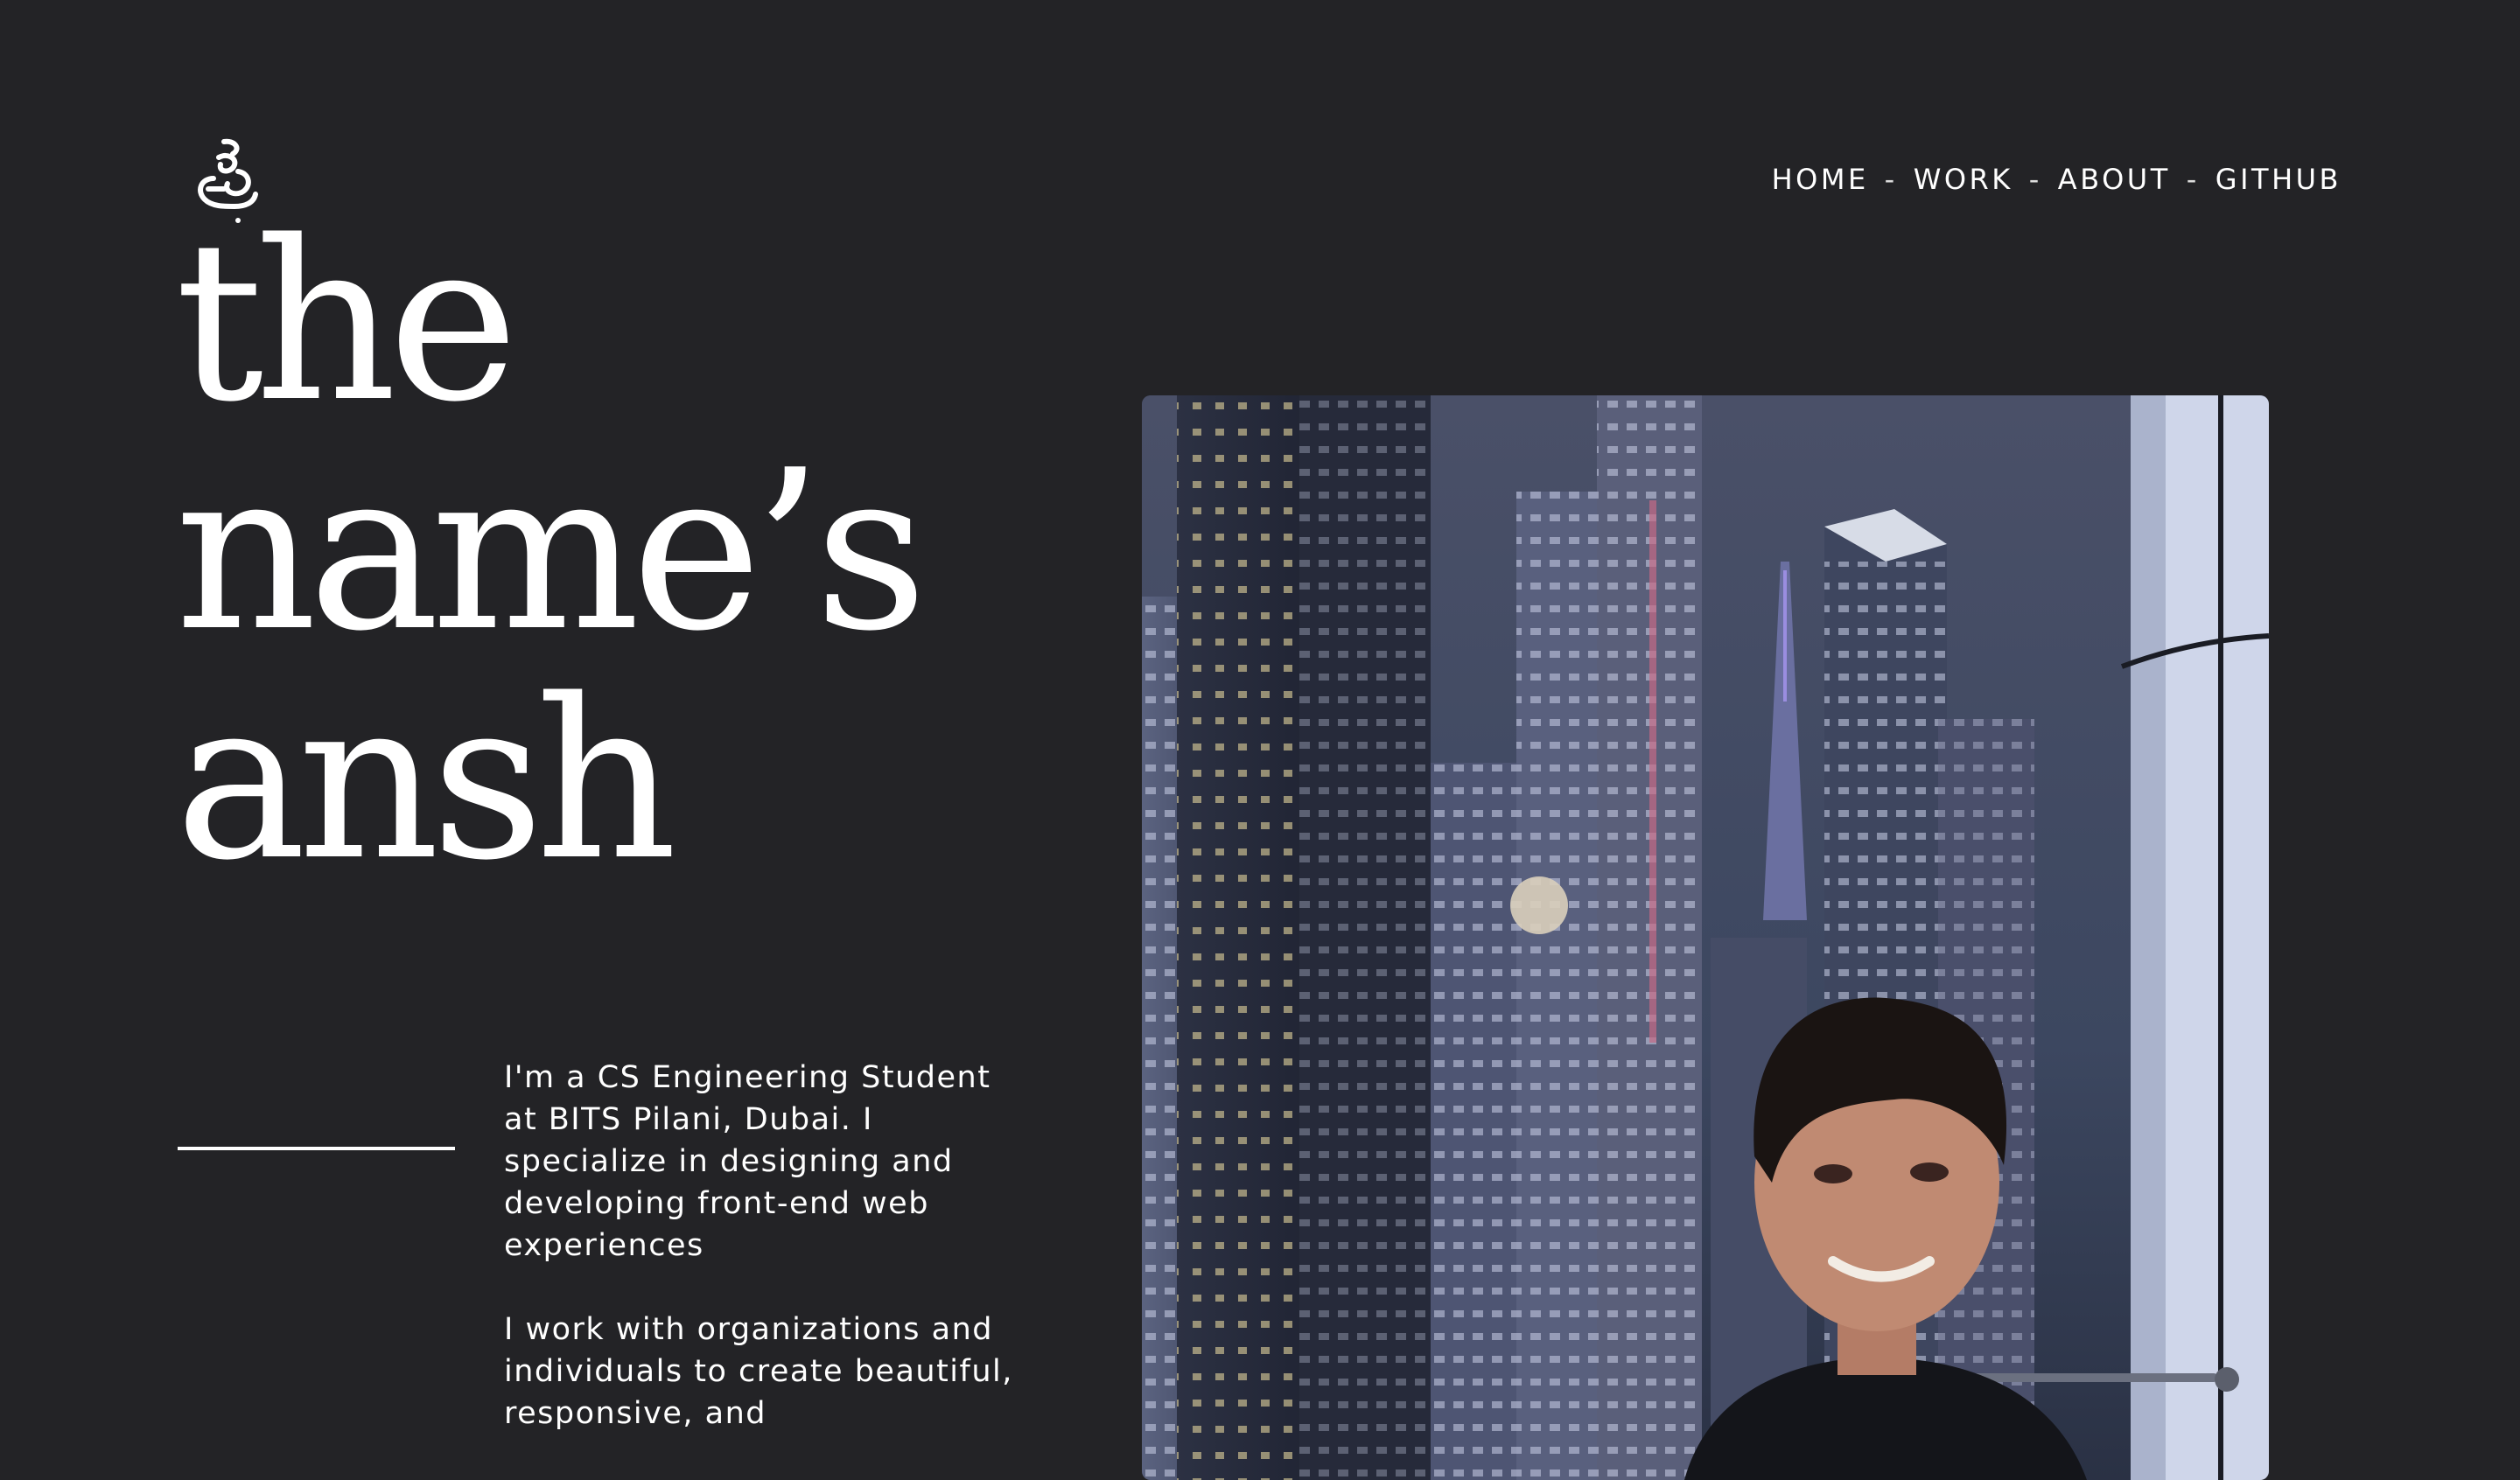 This screenshot has width=2520, height=1480. What do you see at coordinates (2114, 180) in the screenshot?
I see `nav-about-link: ABOUT` at bounding box center [2114, 180].